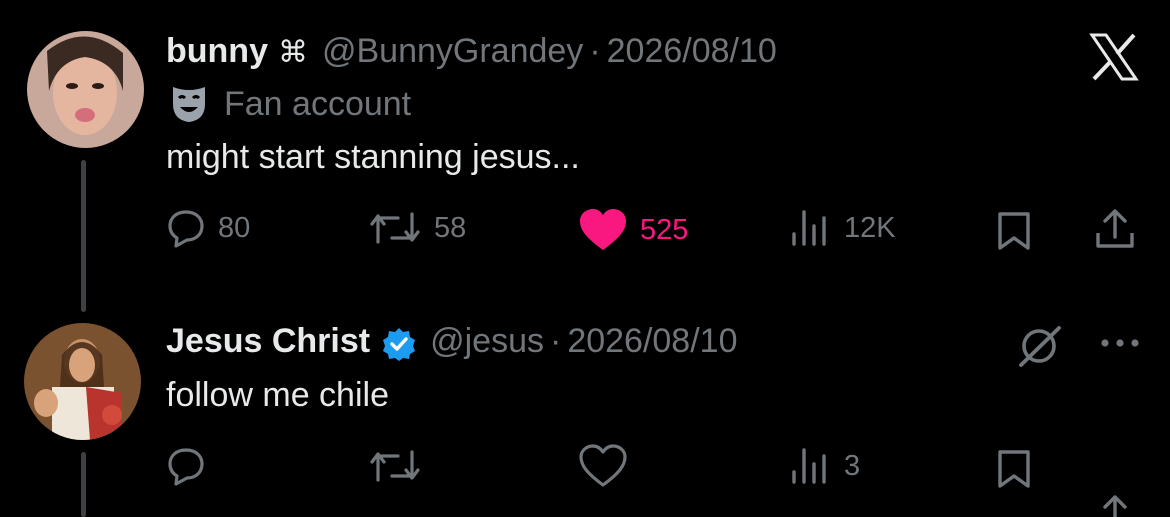  Describe the element at coordinates (217, 51) in the screenshot. I see `display-name: bunny` at that location.